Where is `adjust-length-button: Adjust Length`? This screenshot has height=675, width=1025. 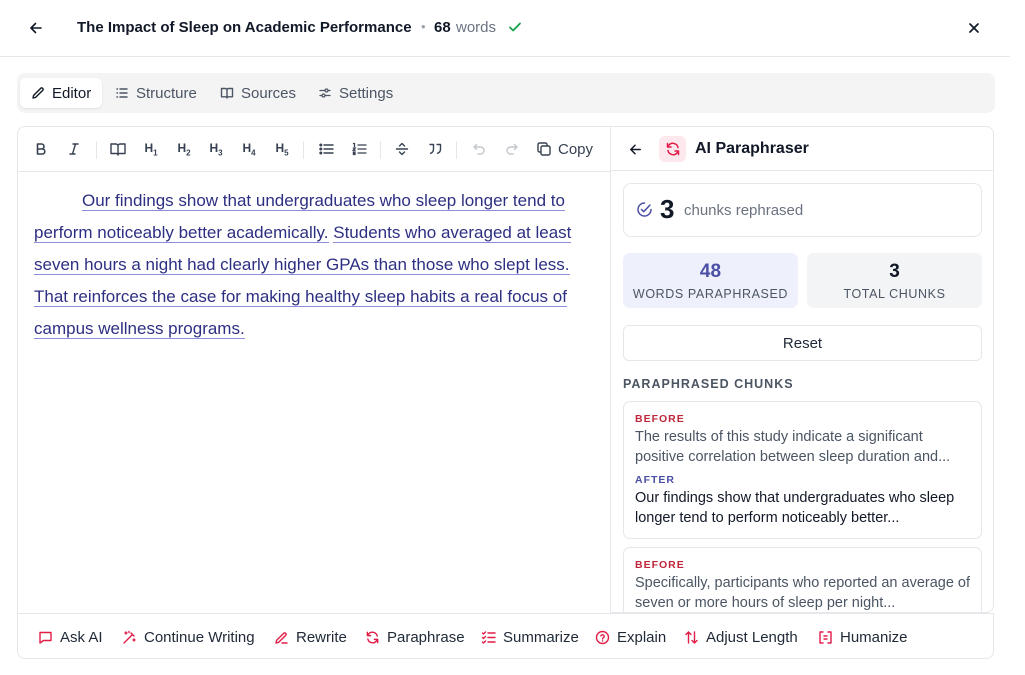 adjust-length-button: Adjust Length is located at coordinates (741, 637).